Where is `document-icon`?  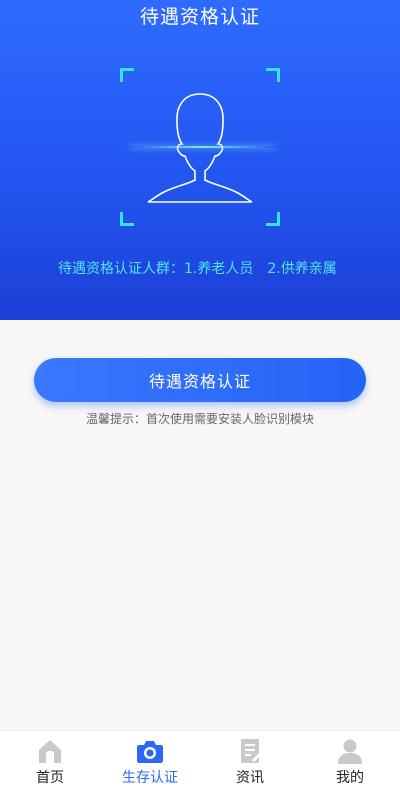 document-icon is located at coordinates (251, 751).